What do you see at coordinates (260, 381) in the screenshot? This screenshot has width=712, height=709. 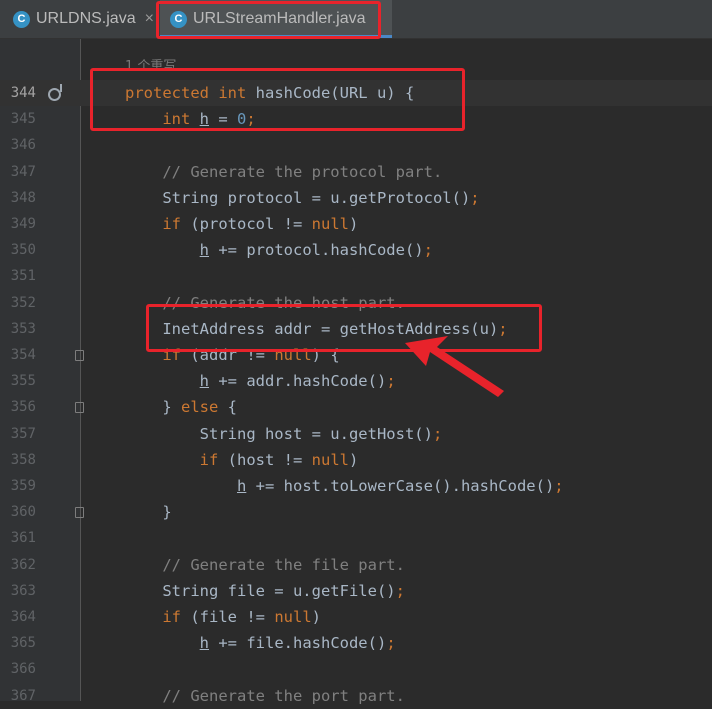 I see `line-code: h += addr.hashCode();` at bounding box center [260, 381].